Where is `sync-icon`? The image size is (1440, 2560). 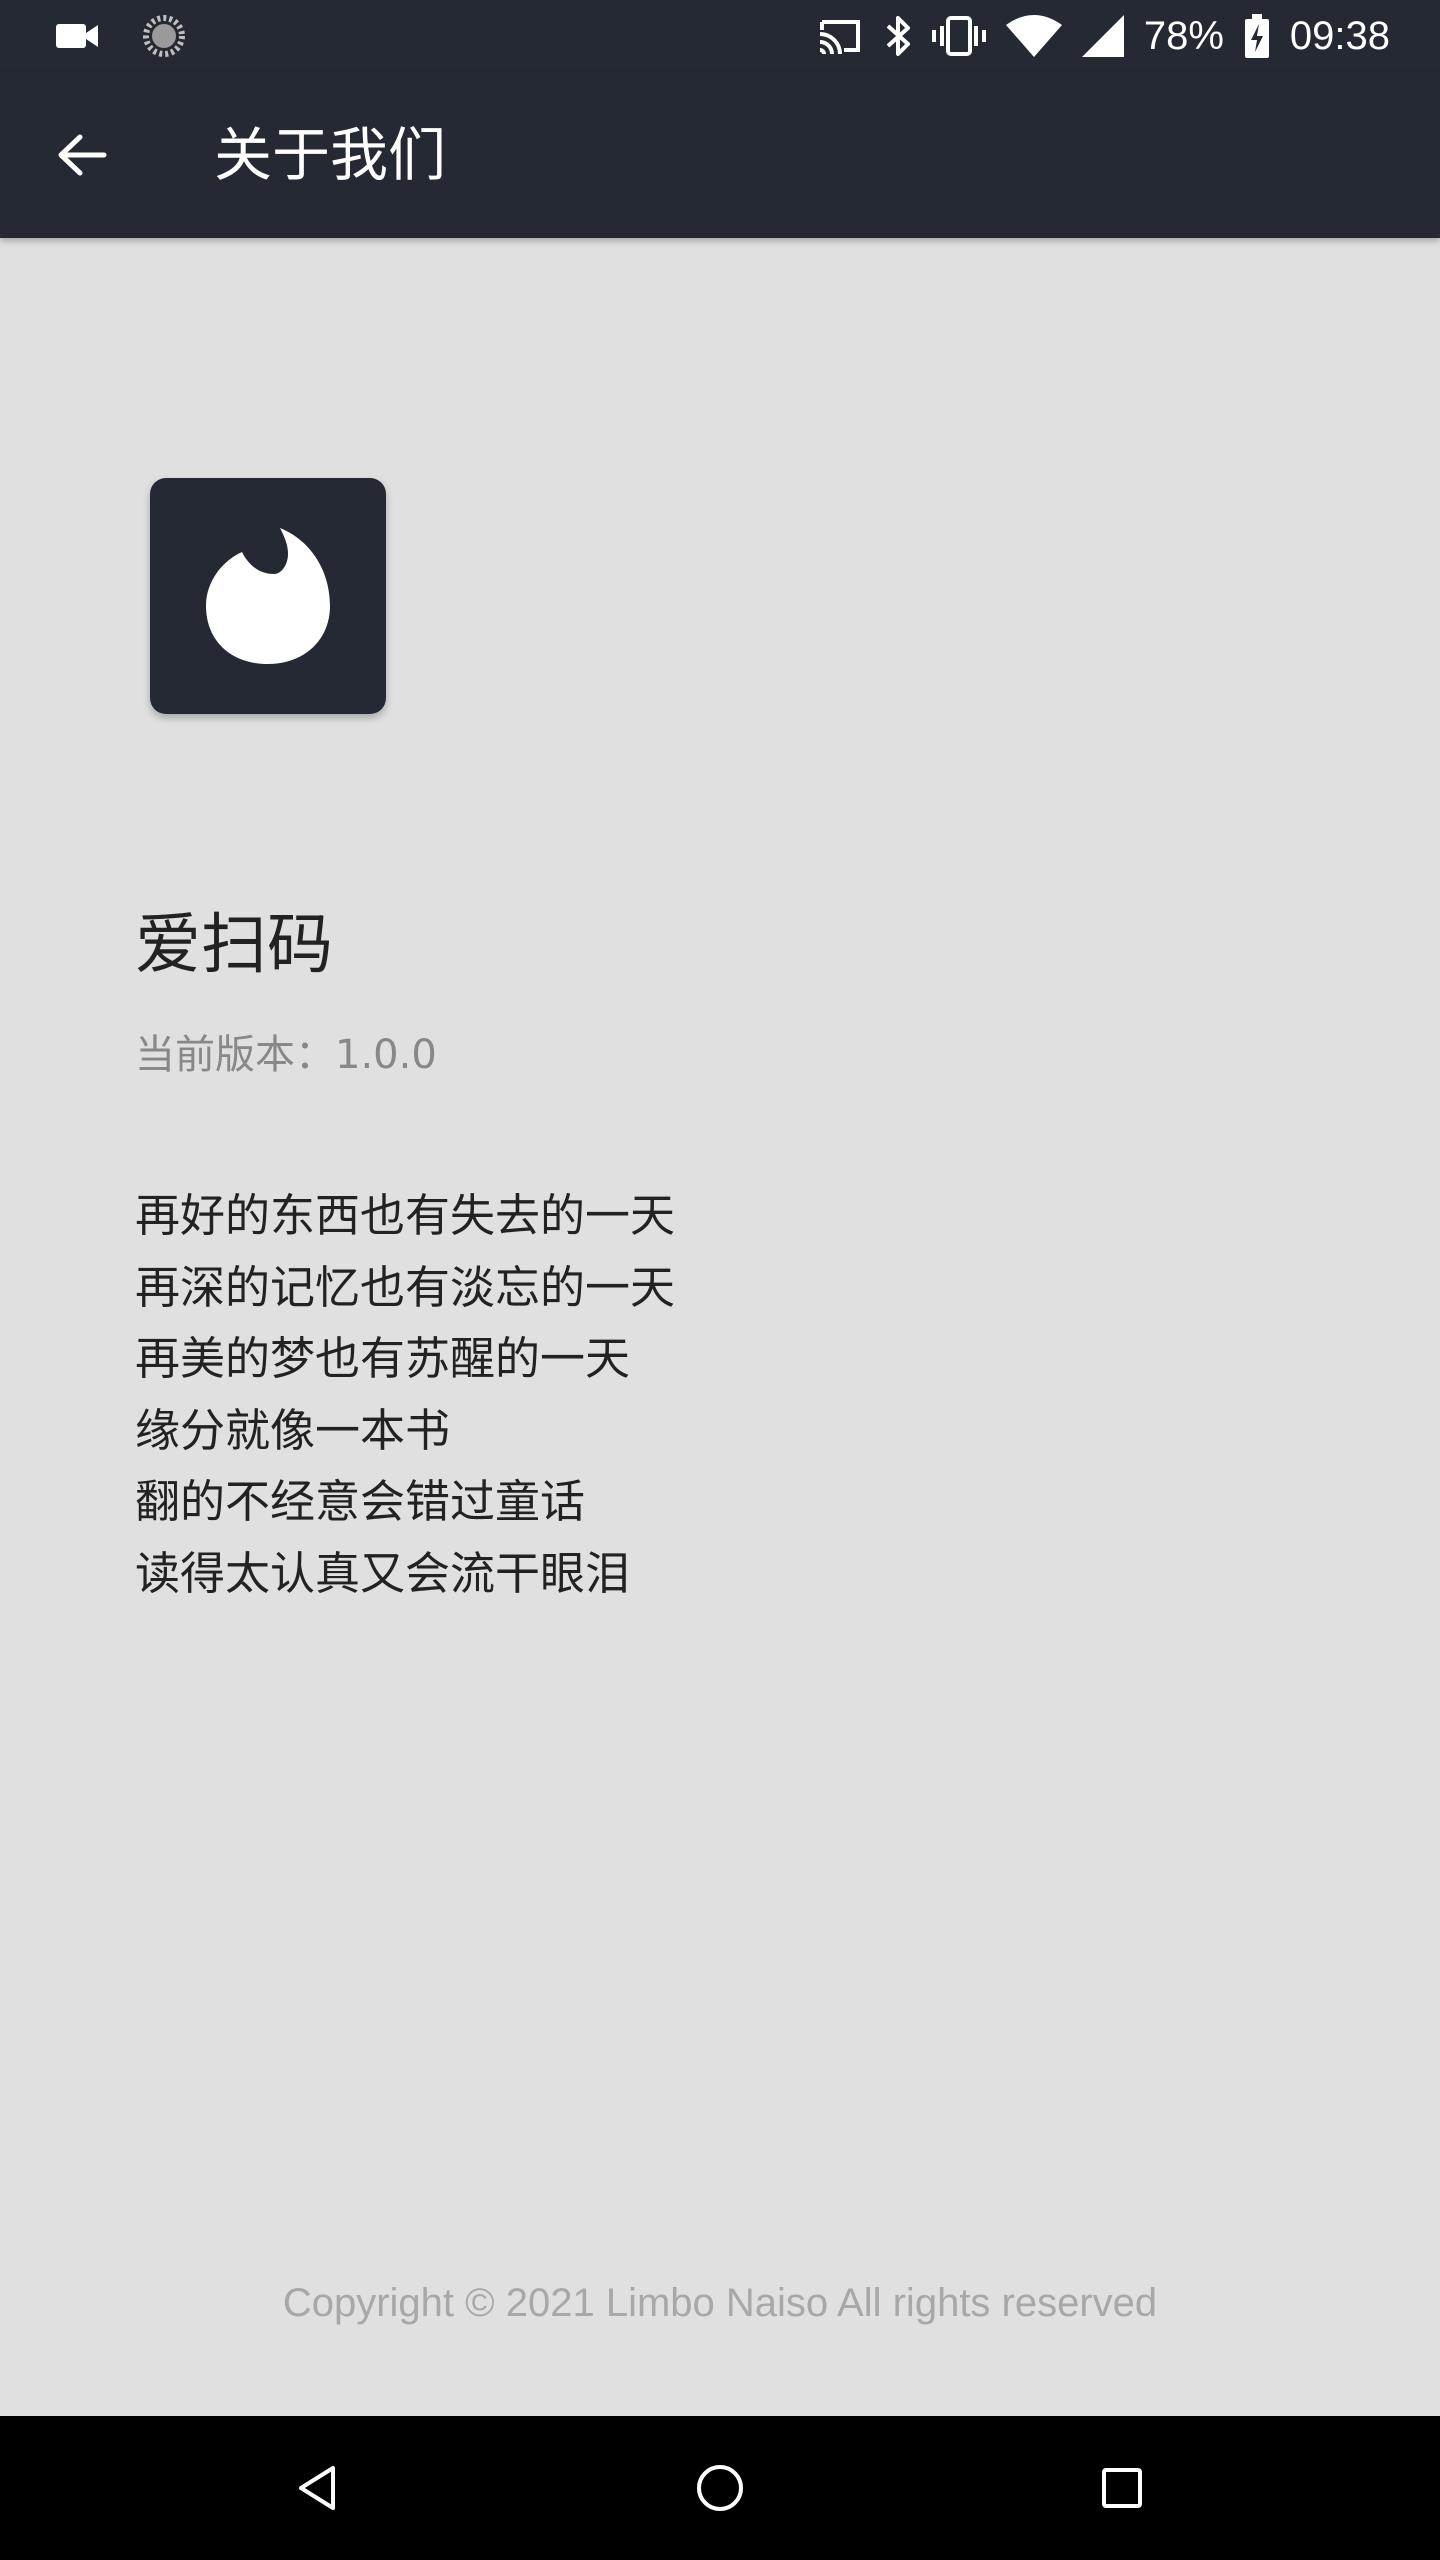
sync-icon is located at coordinates (164, 36).